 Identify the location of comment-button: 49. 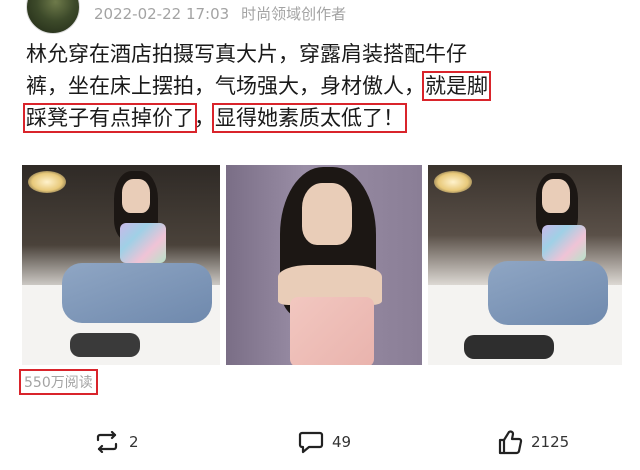
(324, 442).